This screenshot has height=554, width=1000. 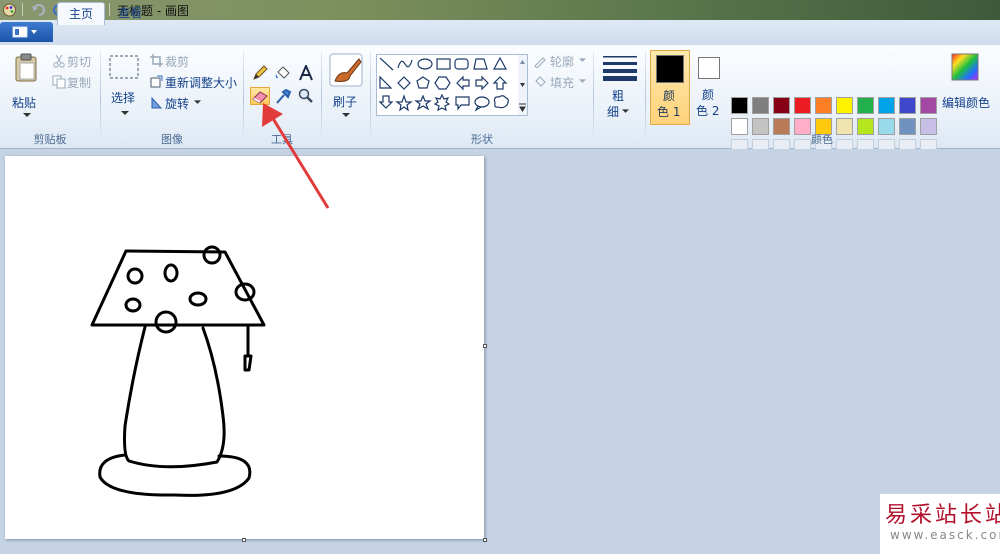 What do you see at coordinates (59, 61) in the screenshot?
I see `scissors-icon` at bounding box center [59, 61].